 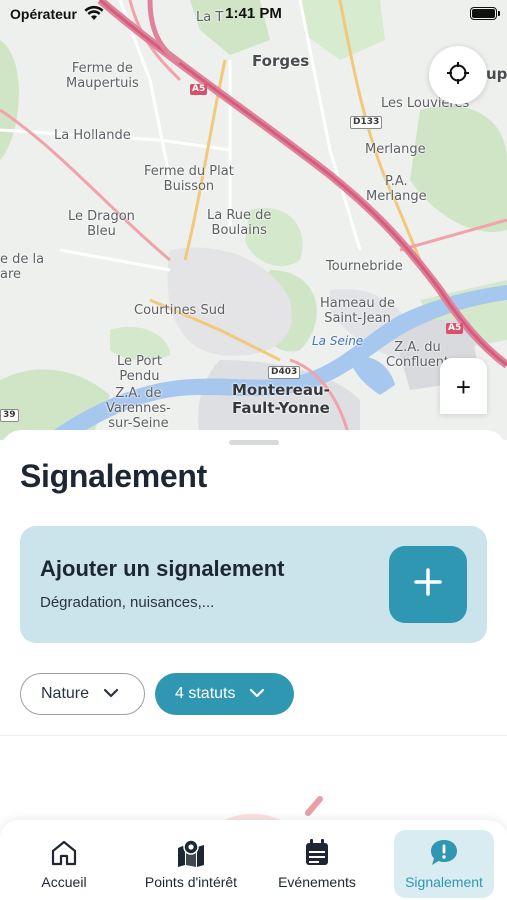 I want to click on sheet-drag-handle, so click(x=254, y=442).